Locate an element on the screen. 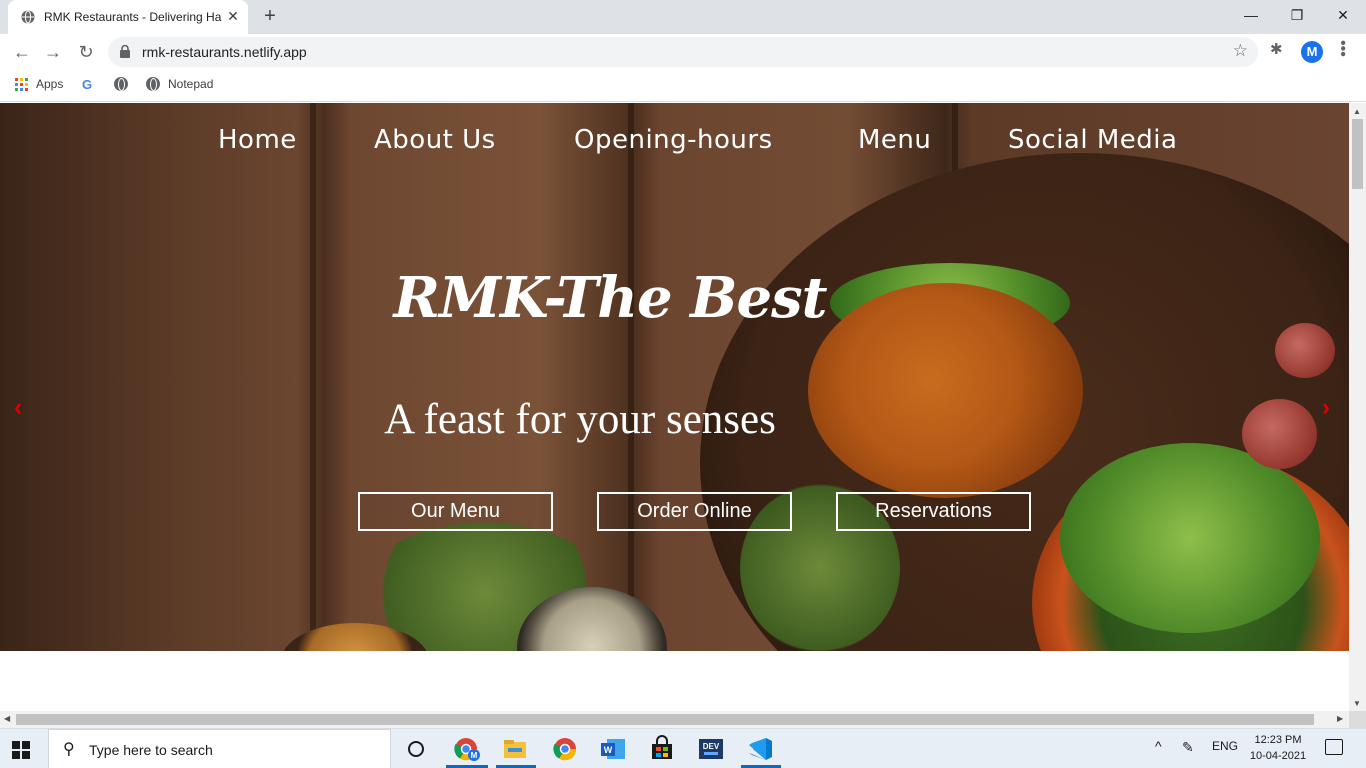  carousel-next-icon: › is located at coordinates (1326, 408).